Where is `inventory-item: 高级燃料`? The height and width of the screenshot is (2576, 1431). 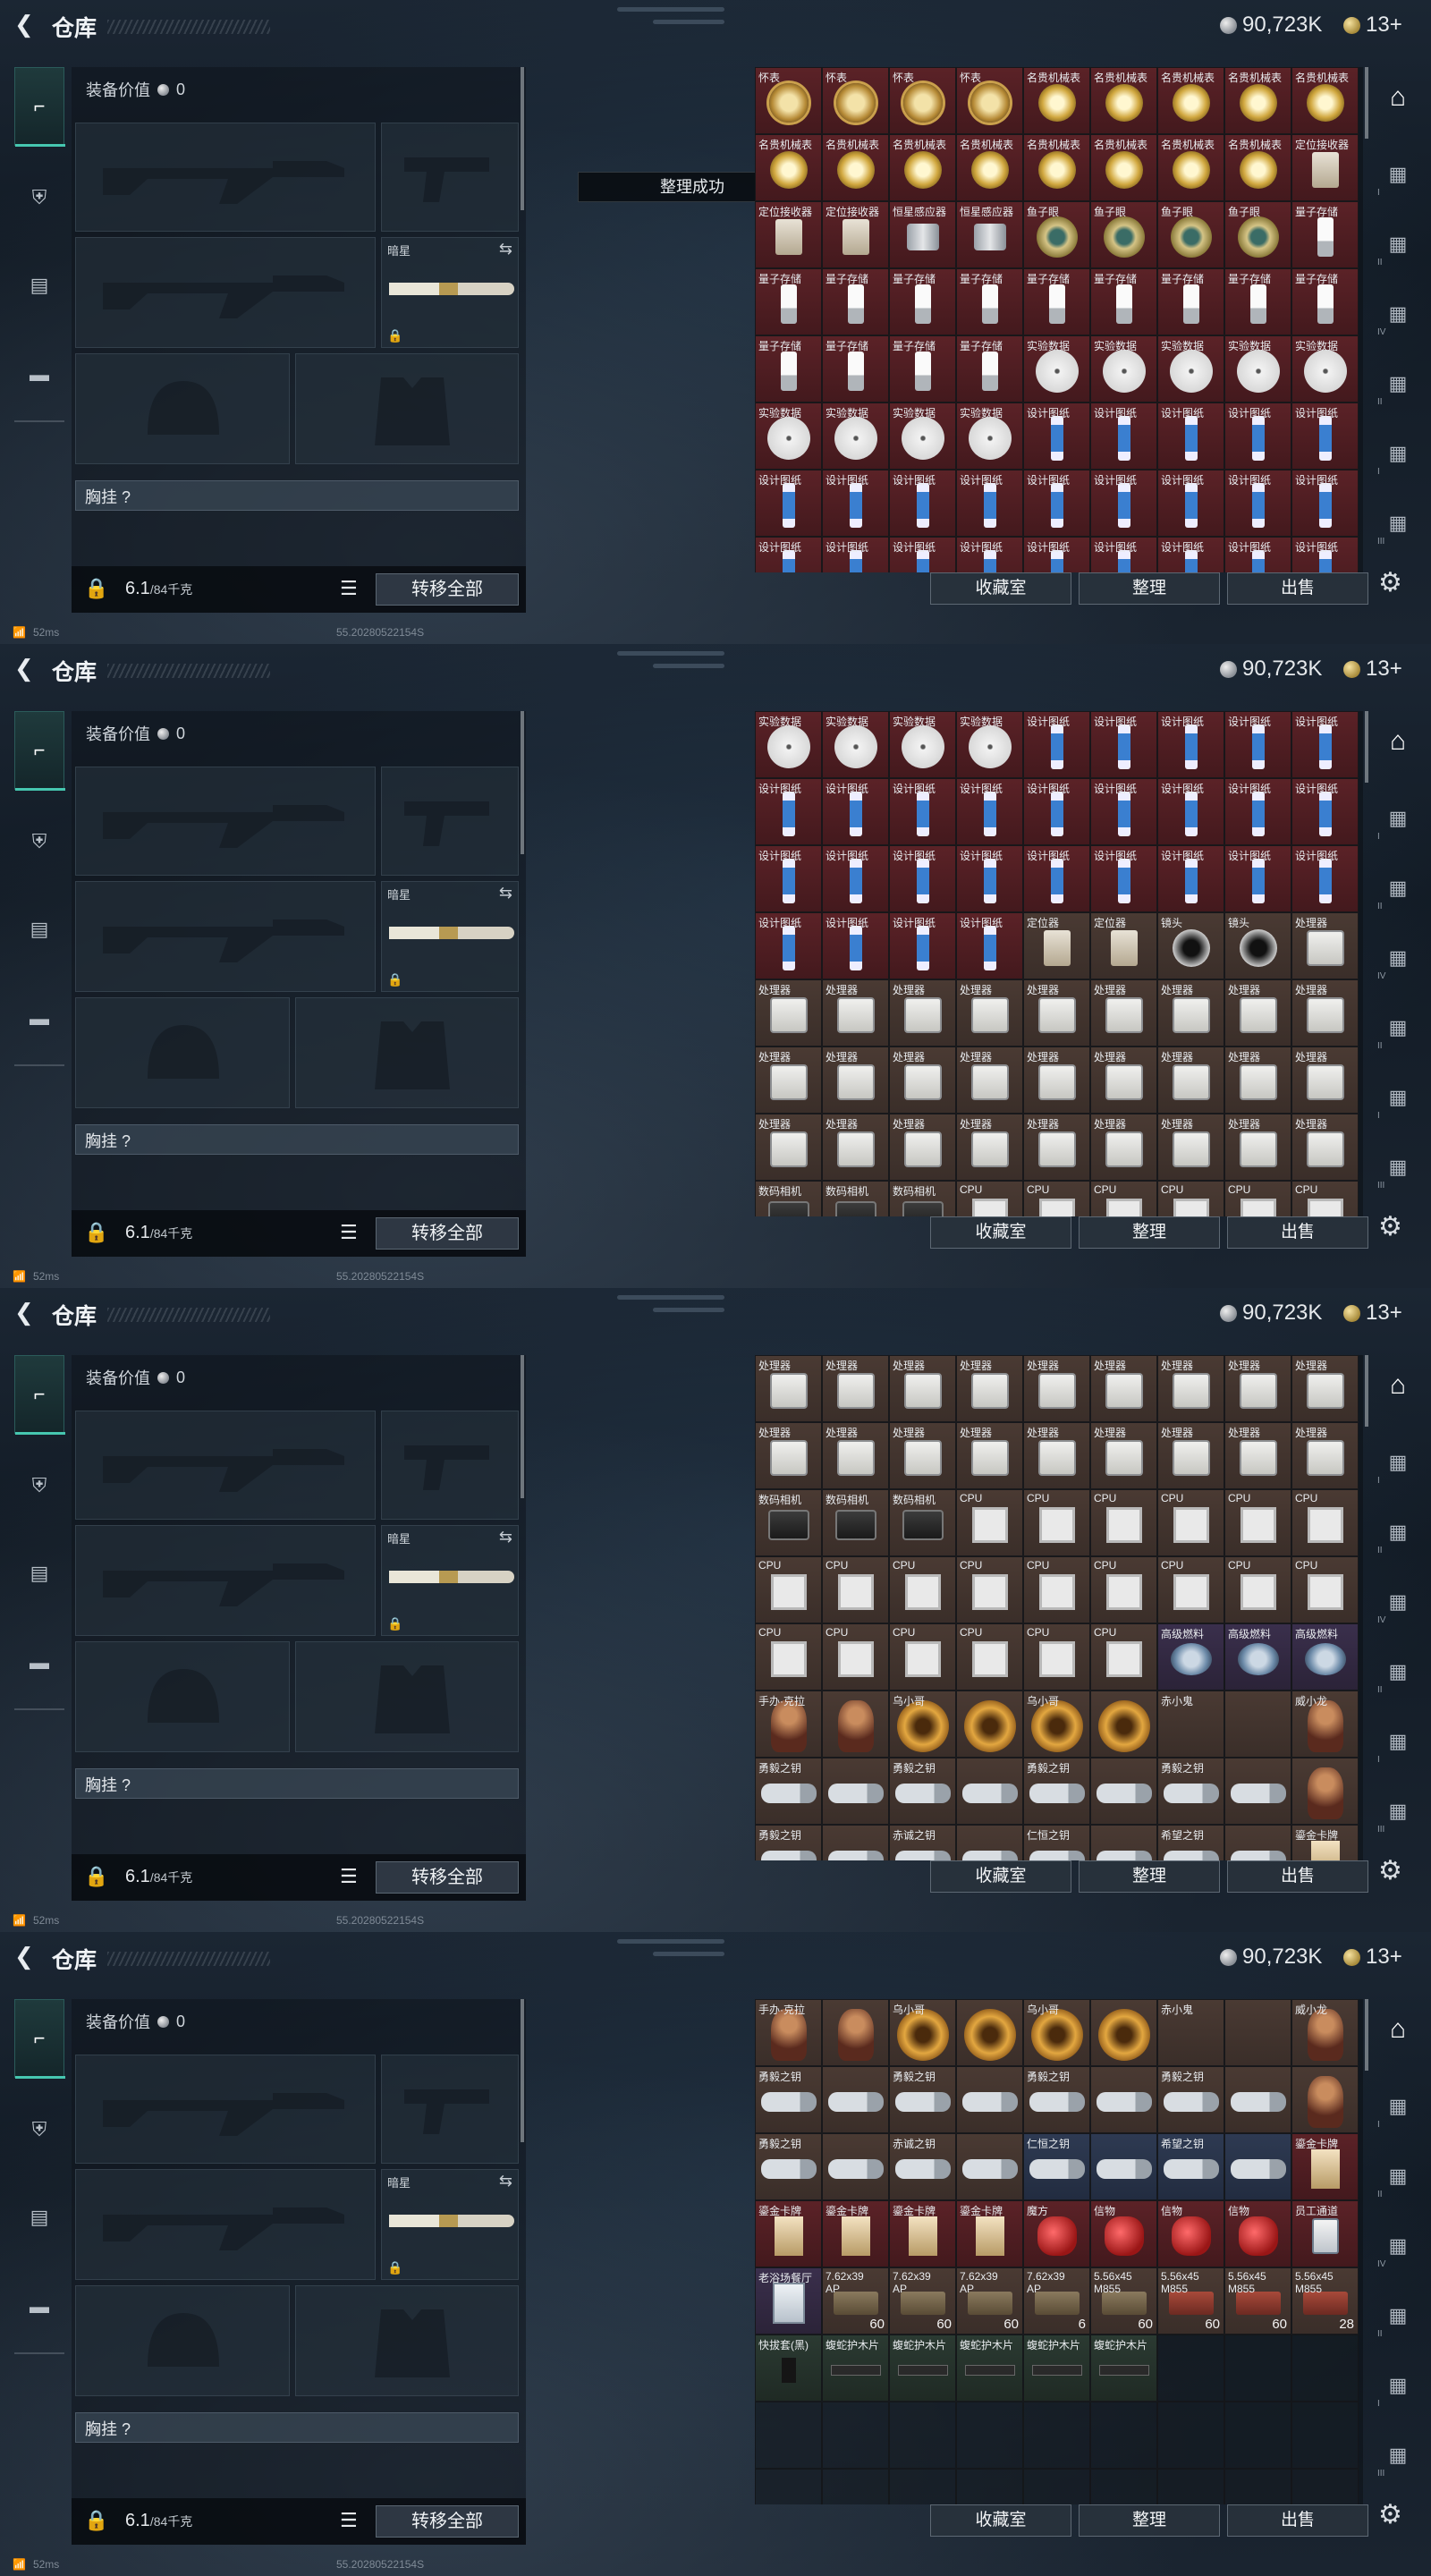
inventory-item: 高级燃料 is located at coordinates (1190, 1656).